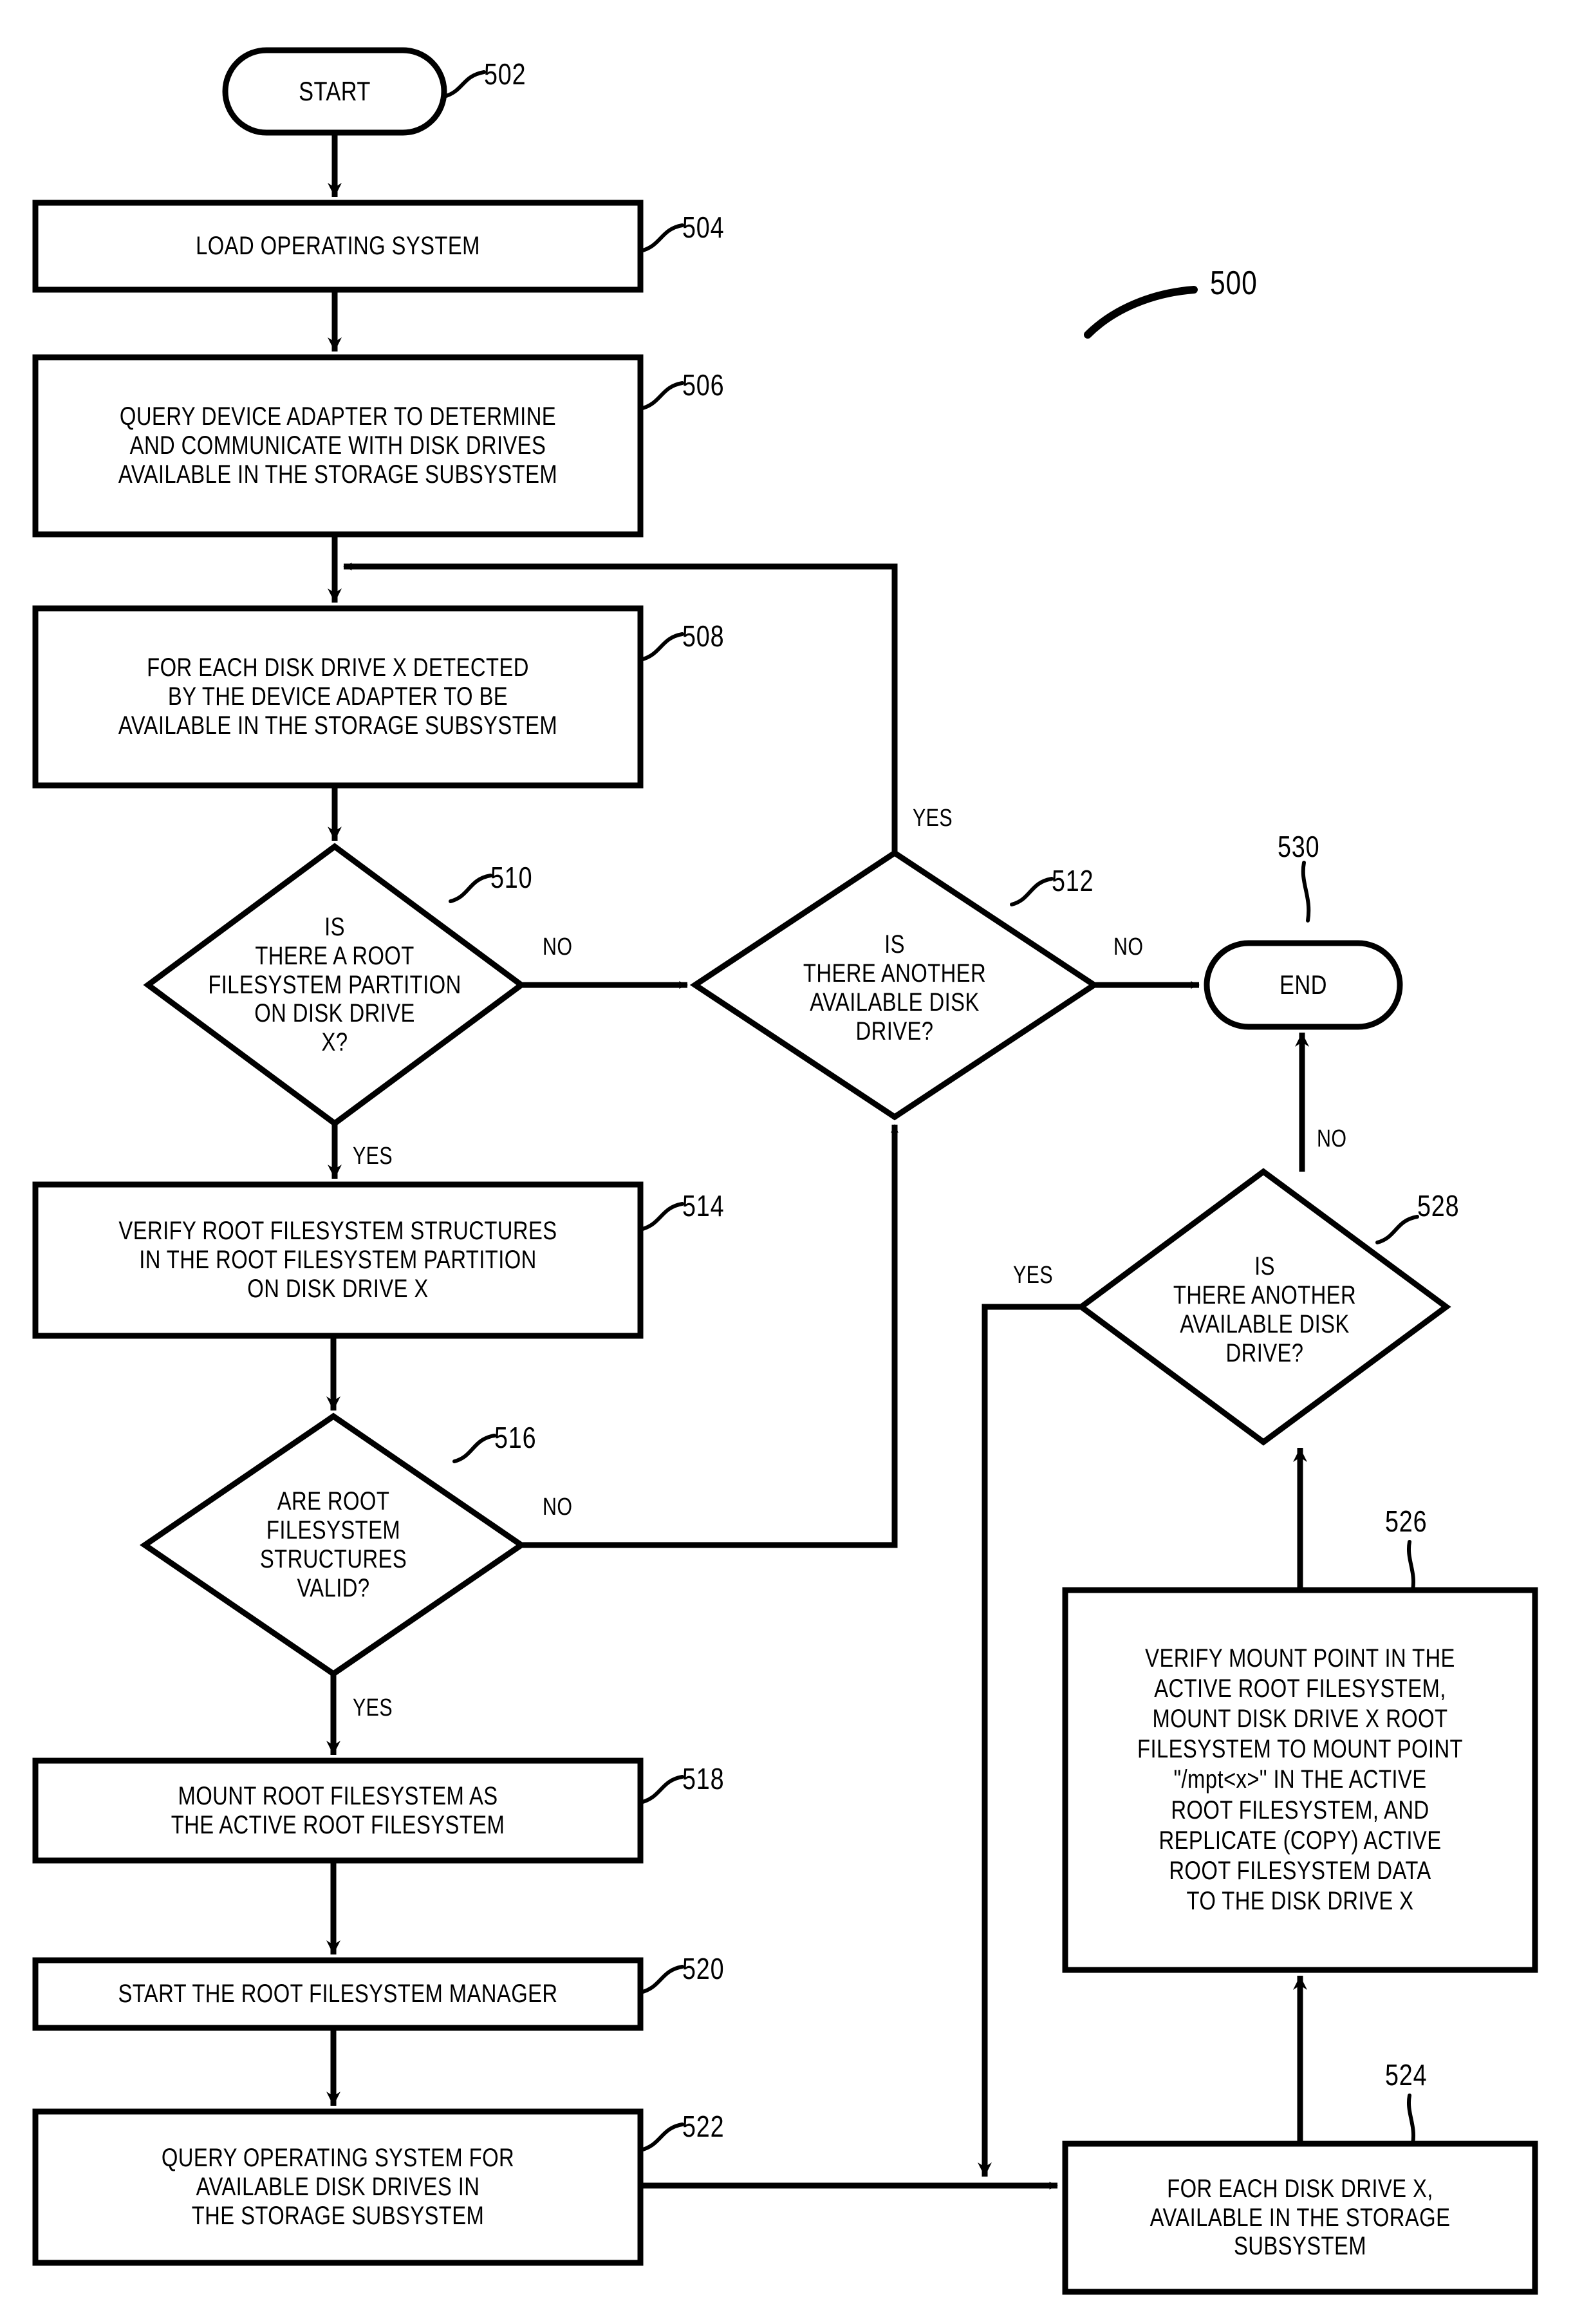  I want to click on edge-label-528-yes: YES, so click(1033, 1275).